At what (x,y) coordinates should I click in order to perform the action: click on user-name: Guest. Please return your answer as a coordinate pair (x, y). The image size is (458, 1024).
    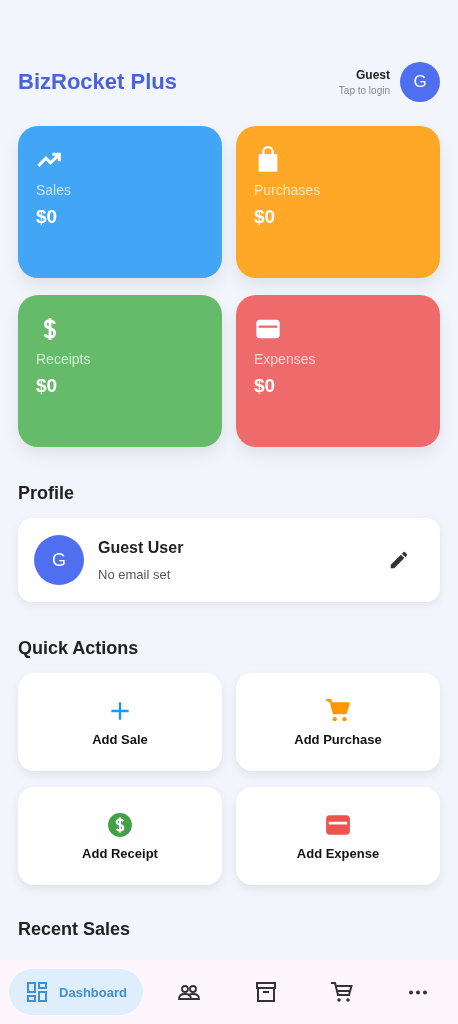
    Looking at the image, I should click on (372, 75).